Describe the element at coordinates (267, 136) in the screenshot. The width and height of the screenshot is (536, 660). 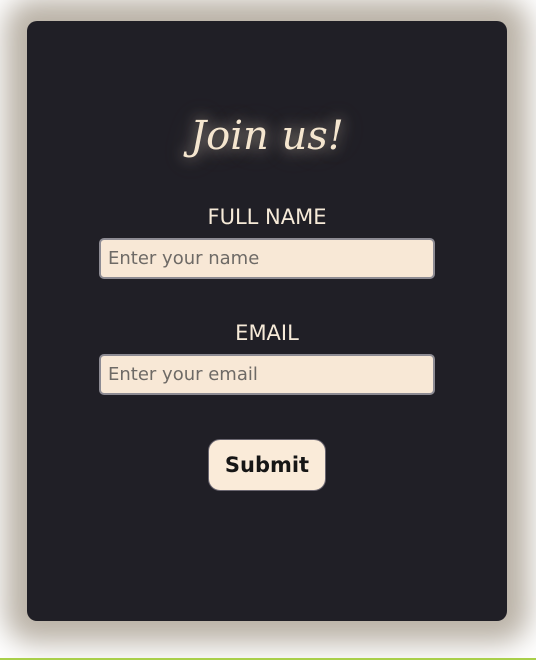
I see `form-title: Join us!` at that location.